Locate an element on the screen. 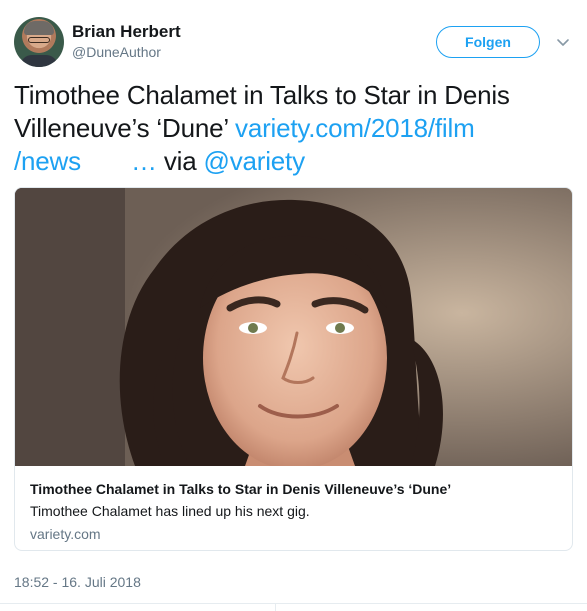  avatar is located at coordinates (39, 42).